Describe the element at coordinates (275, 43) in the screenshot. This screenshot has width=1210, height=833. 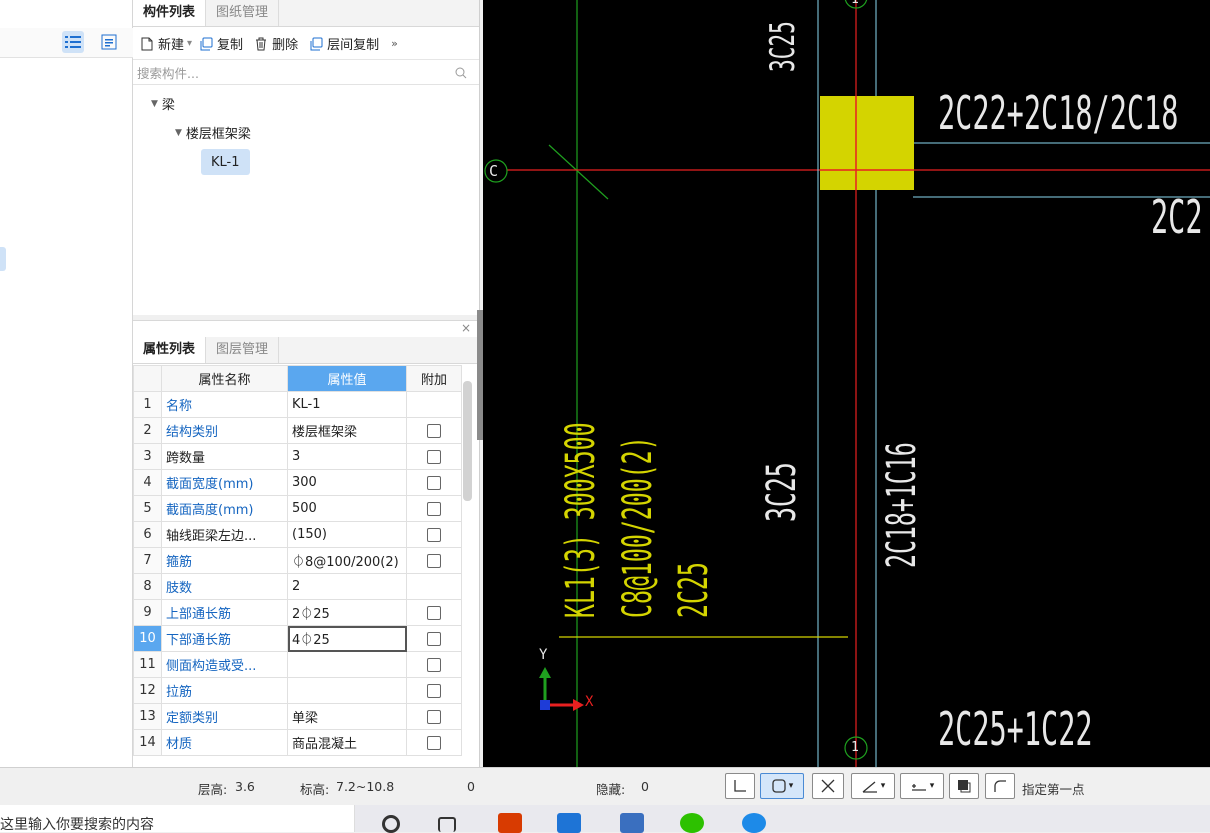
I see `delete-button: 删除` at that location.